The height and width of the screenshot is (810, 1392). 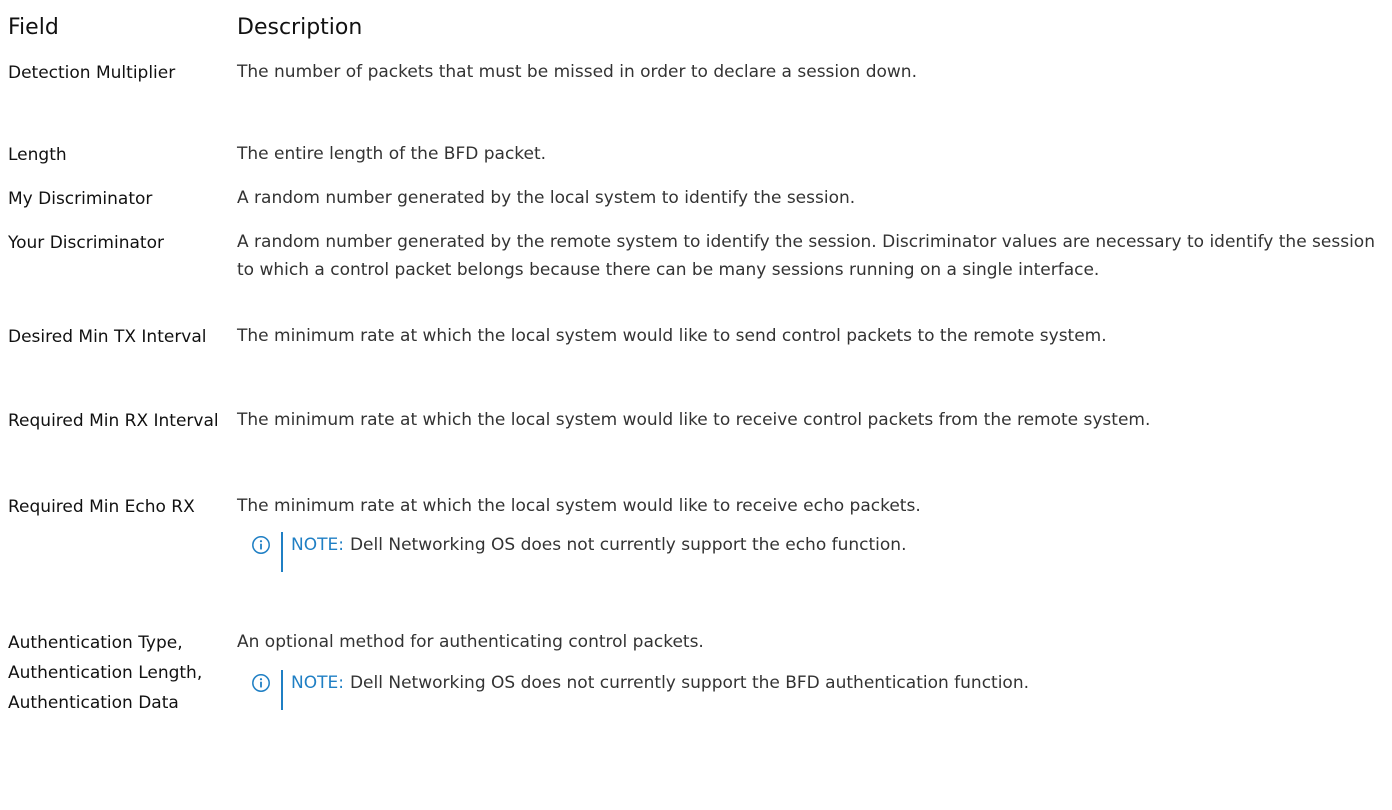 I want to click on field-name: Detection Multiplier, so click(x=92, y=73).